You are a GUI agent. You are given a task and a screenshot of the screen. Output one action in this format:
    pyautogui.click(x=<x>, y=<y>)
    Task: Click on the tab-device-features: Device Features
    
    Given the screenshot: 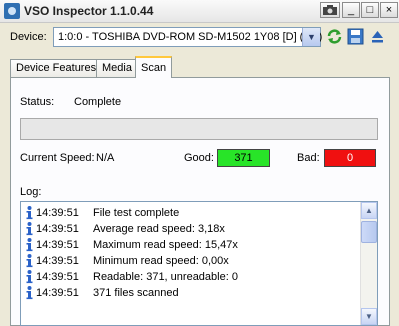 What is the action you would take?
    pyautogui.click(x=56, y=68)
    